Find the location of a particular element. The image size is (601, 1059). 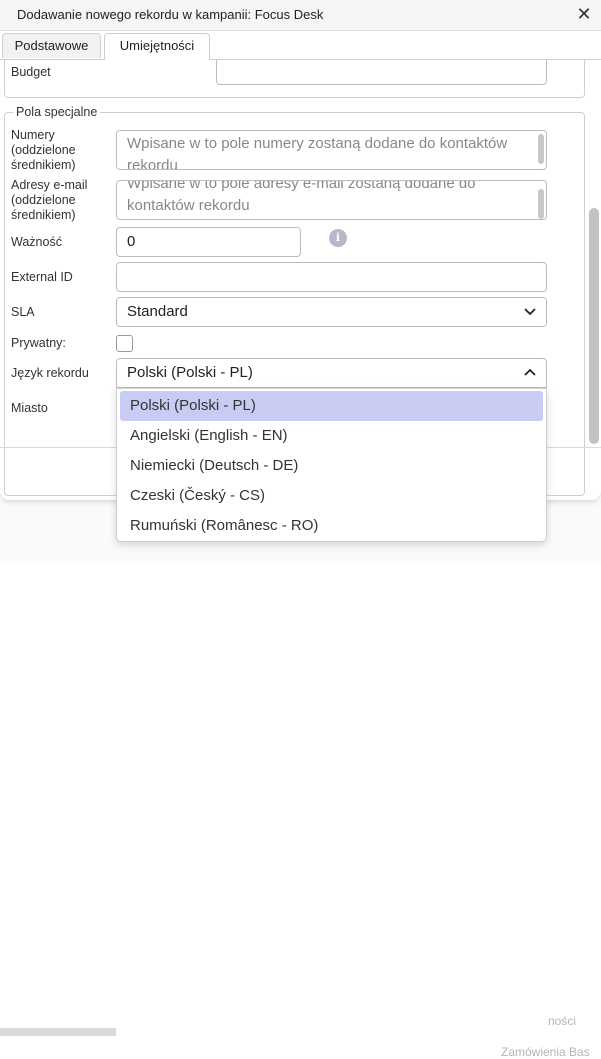

emails-scrollbar is located at coordinates (541, 204).